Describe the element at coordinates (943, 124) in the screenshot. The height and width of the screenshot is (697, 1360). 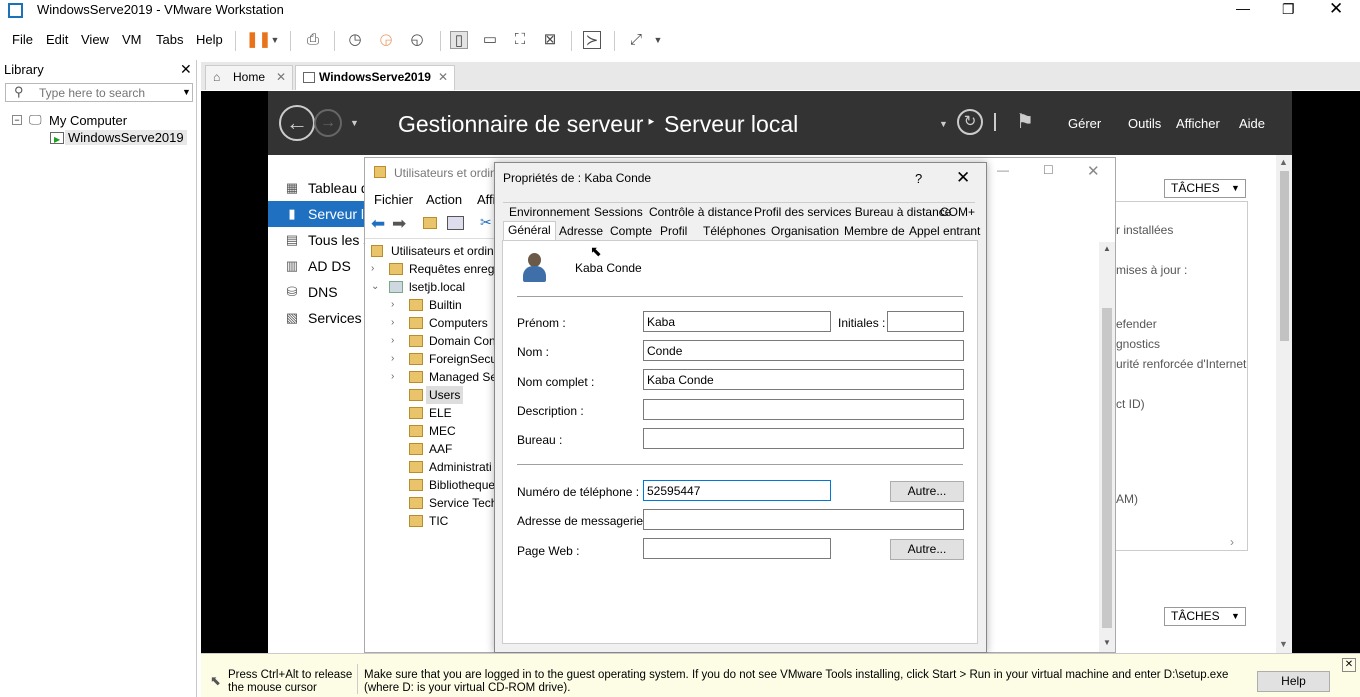
I see `header-dropdown-icon: ▼` at that location.